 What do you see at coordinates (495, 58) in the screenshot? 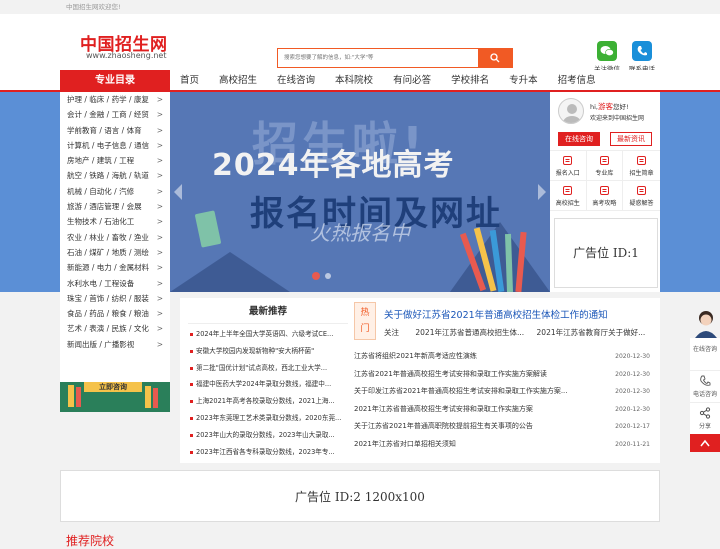
I see `search-button` at bounding box center [495, 58].